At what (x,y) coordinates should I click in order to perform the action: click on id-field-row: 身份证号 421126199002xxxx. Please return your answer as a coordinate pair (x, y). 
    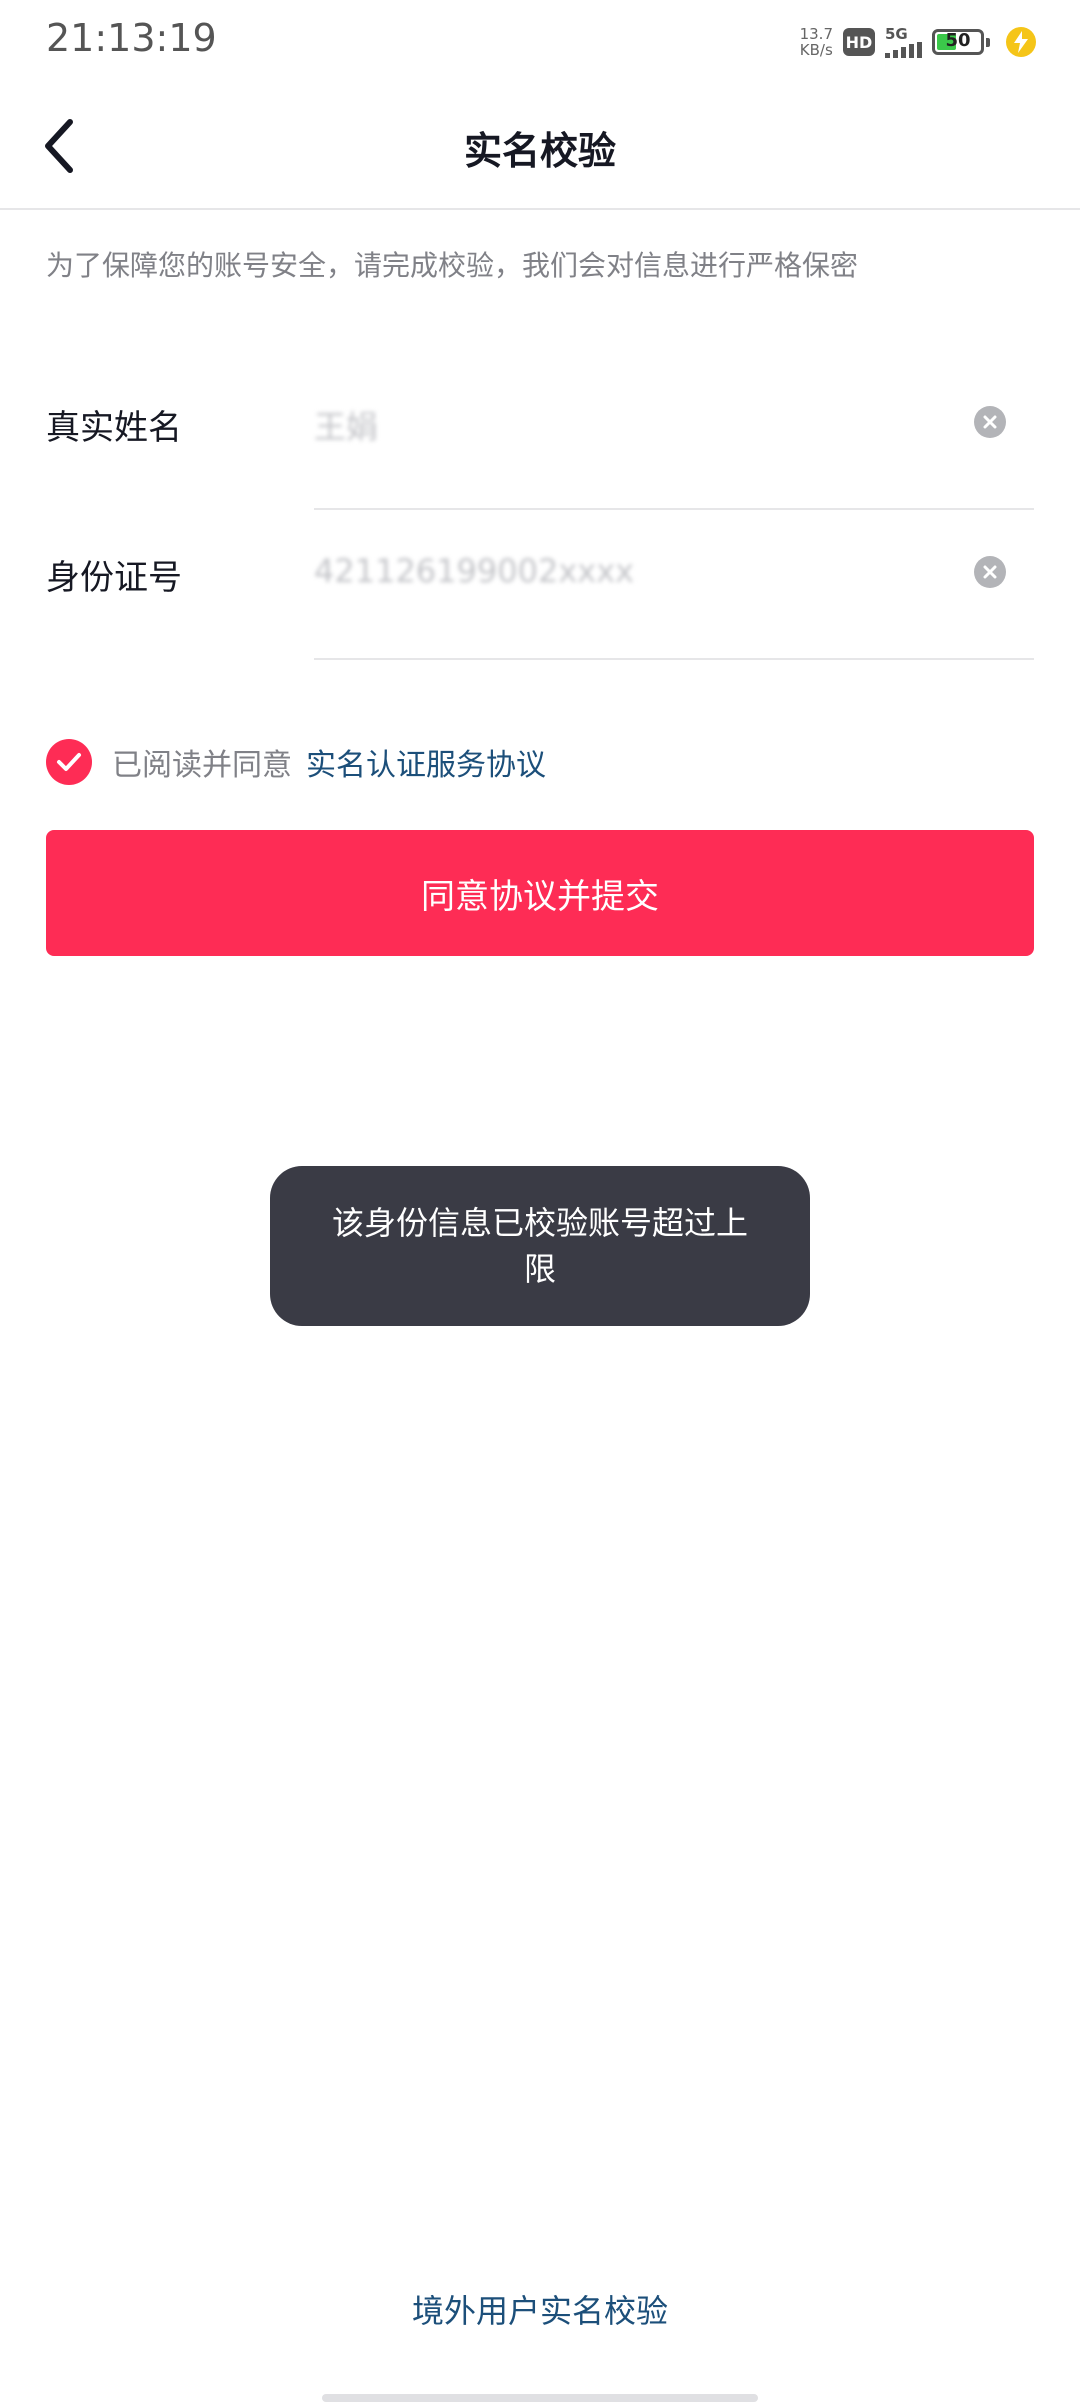
    Looking at the image, I should click on (540, 603).